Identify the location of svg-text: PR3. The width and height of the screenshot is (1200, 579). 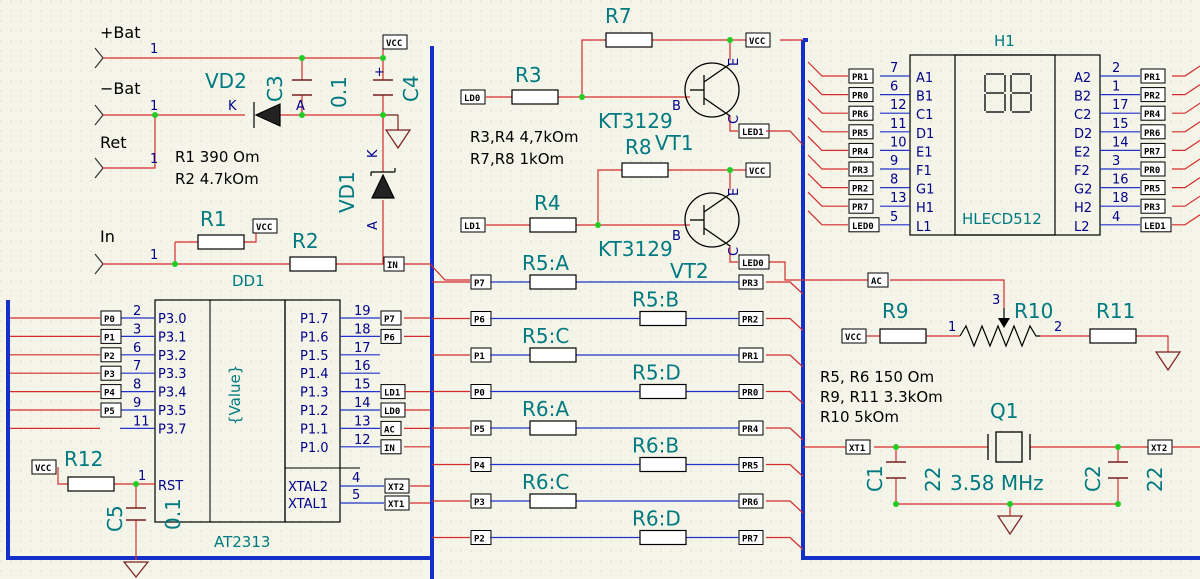
(1152, 208).